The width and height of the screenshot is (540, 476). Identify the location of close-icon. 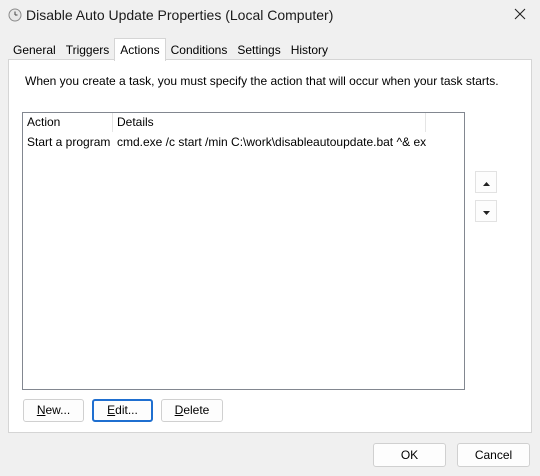
(520, 15).